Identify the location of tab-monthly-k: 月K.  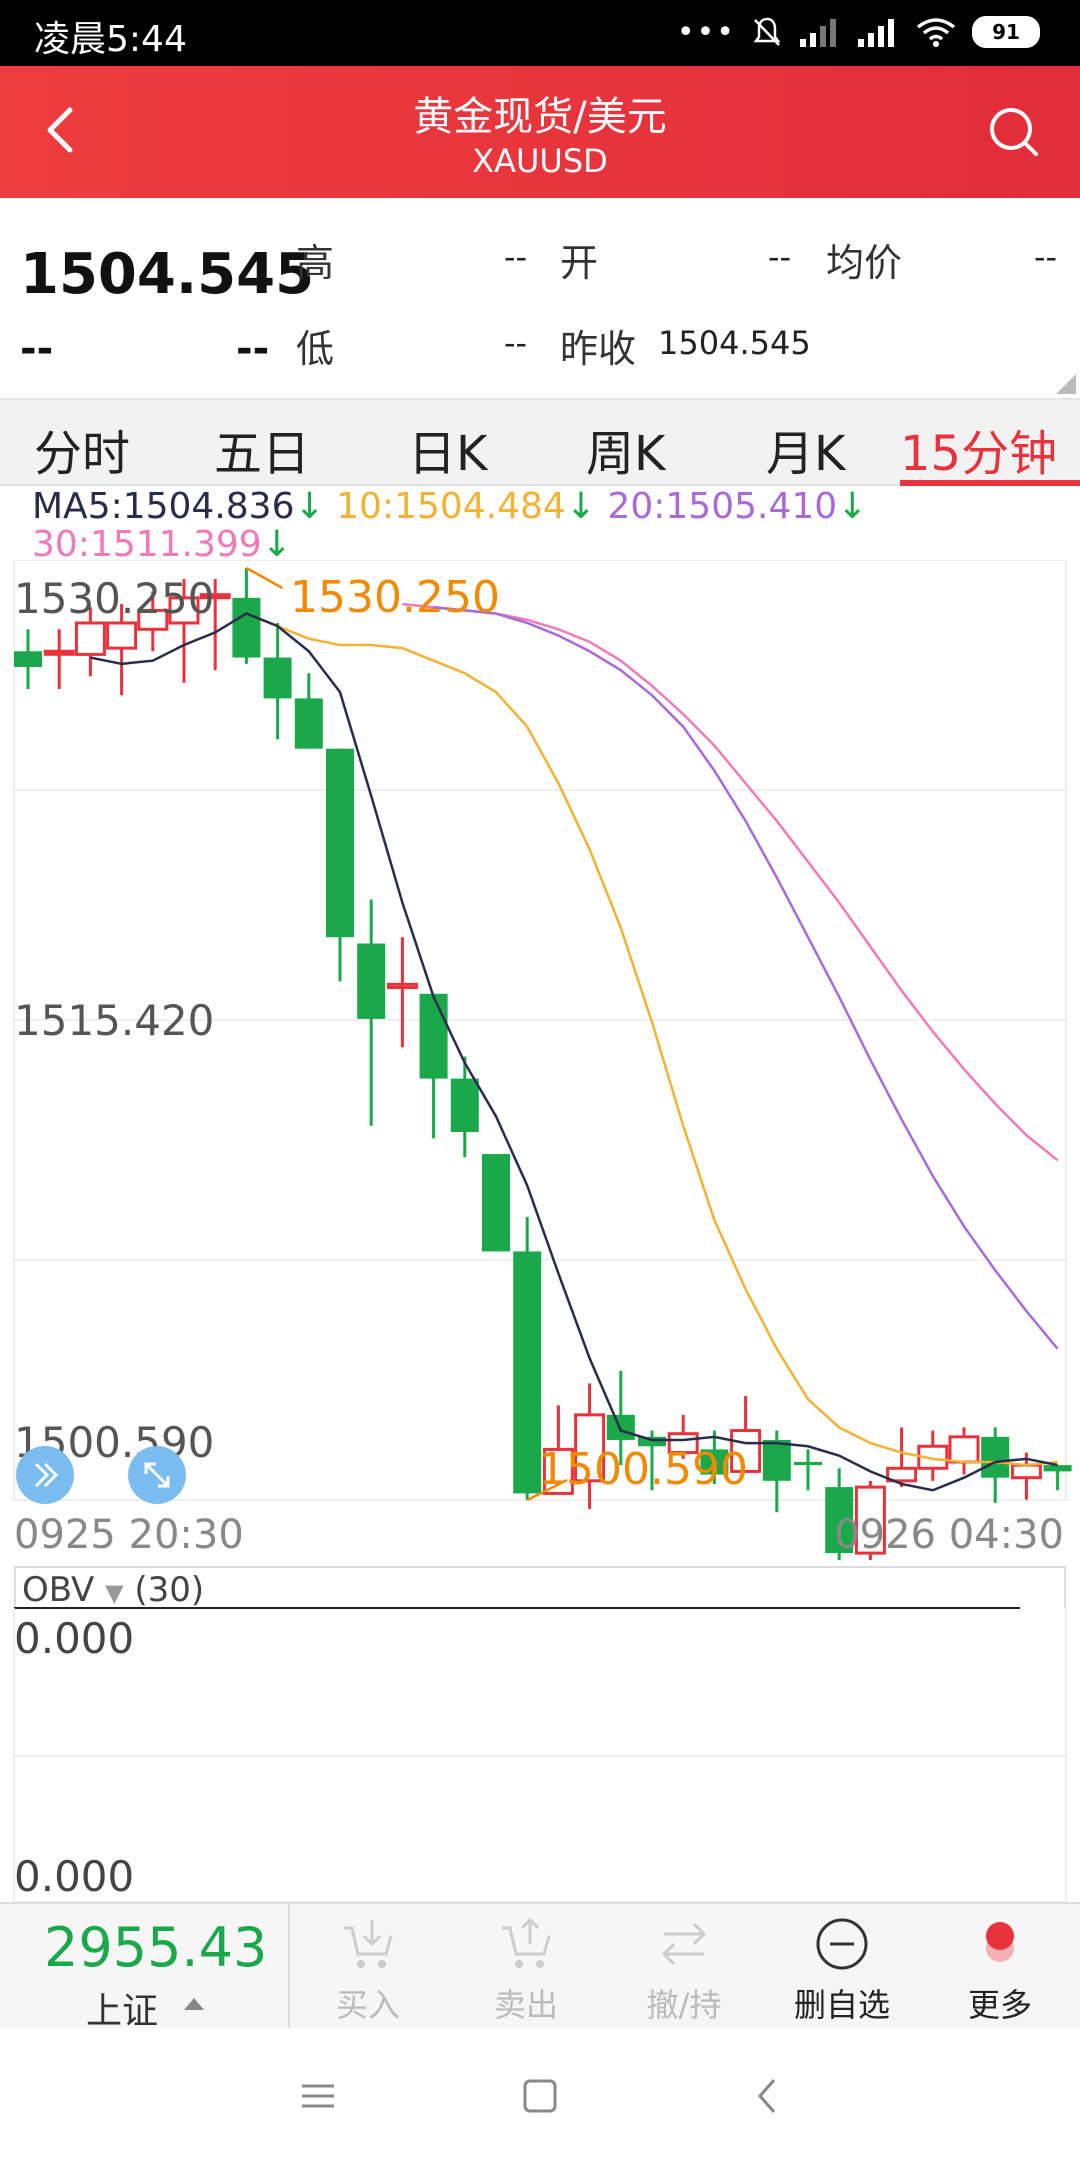
(805, 449).